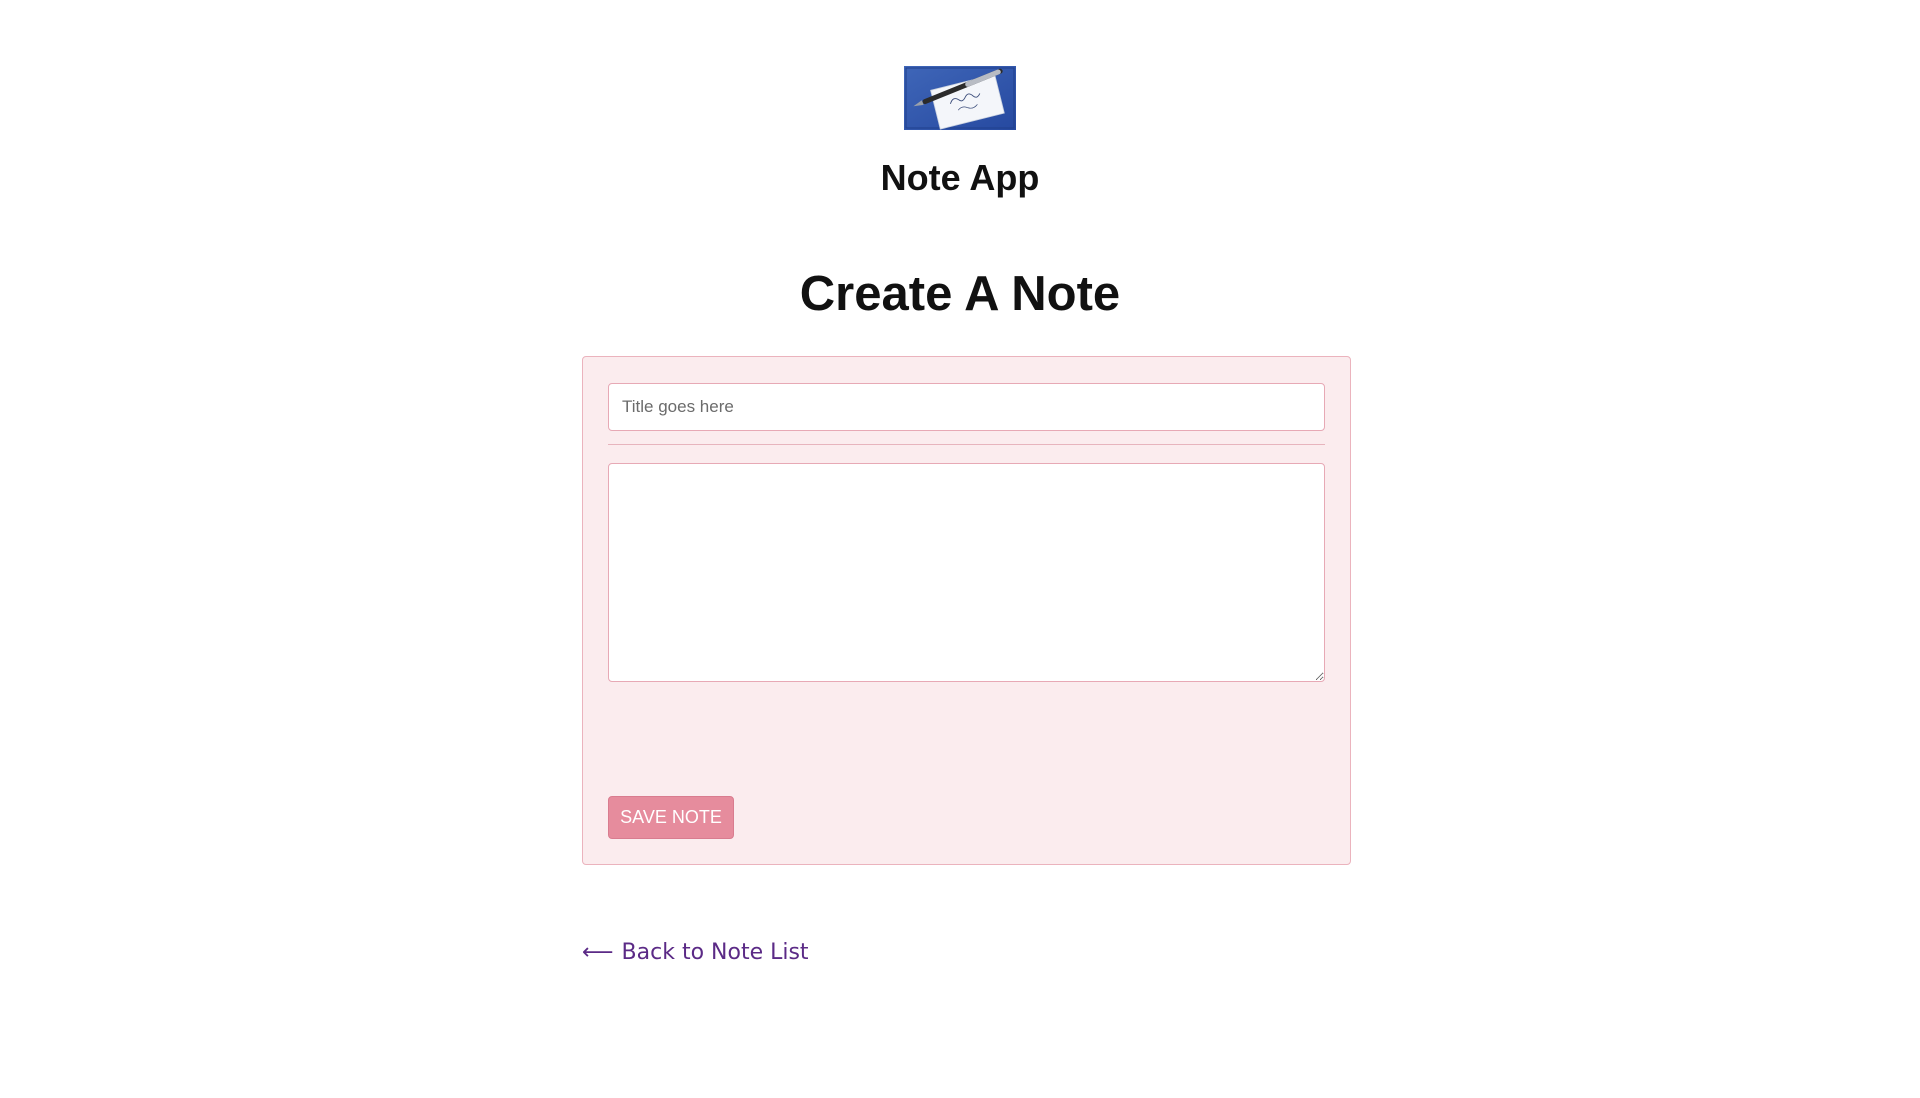 The height and width of the screenshot is (1098, 1920). Describe the element at coordinates (960, 294) in the screenshot. I see `page-title: Create A Note` at that location.